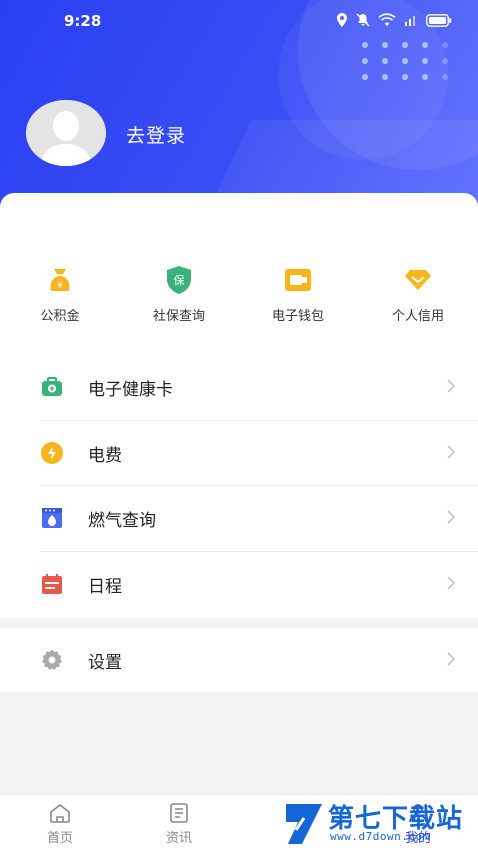 Image resolution: width=478 pixels, height=851 pixels. Describe the element at coordinates (130, 390) in the screenshot. I see `menu-item-label: 电子健康卡` at that location.